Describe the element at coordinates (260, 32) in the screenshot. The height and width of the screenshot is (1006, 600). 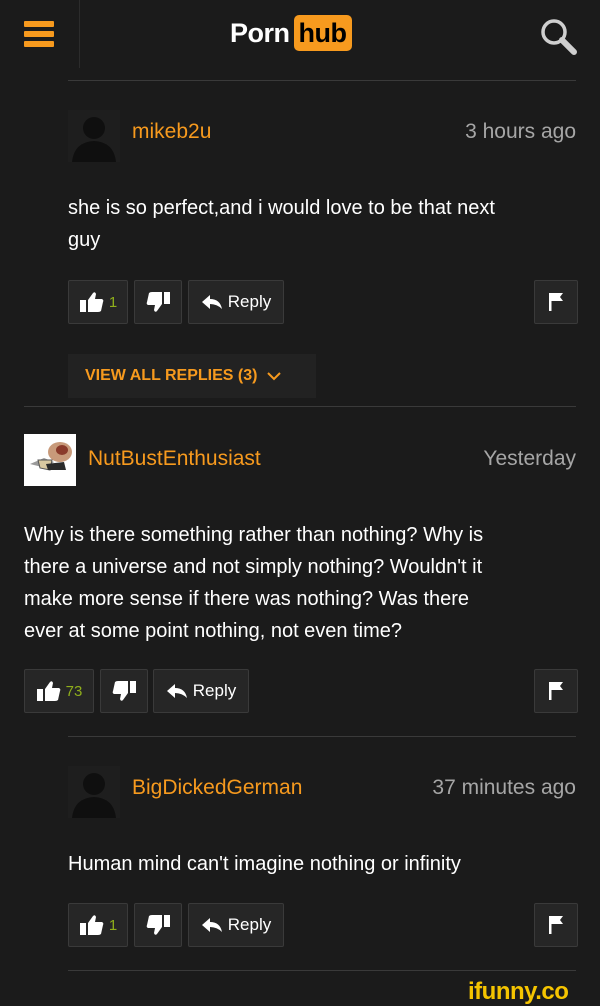
I see `logo-text-left: Porn` at that location.